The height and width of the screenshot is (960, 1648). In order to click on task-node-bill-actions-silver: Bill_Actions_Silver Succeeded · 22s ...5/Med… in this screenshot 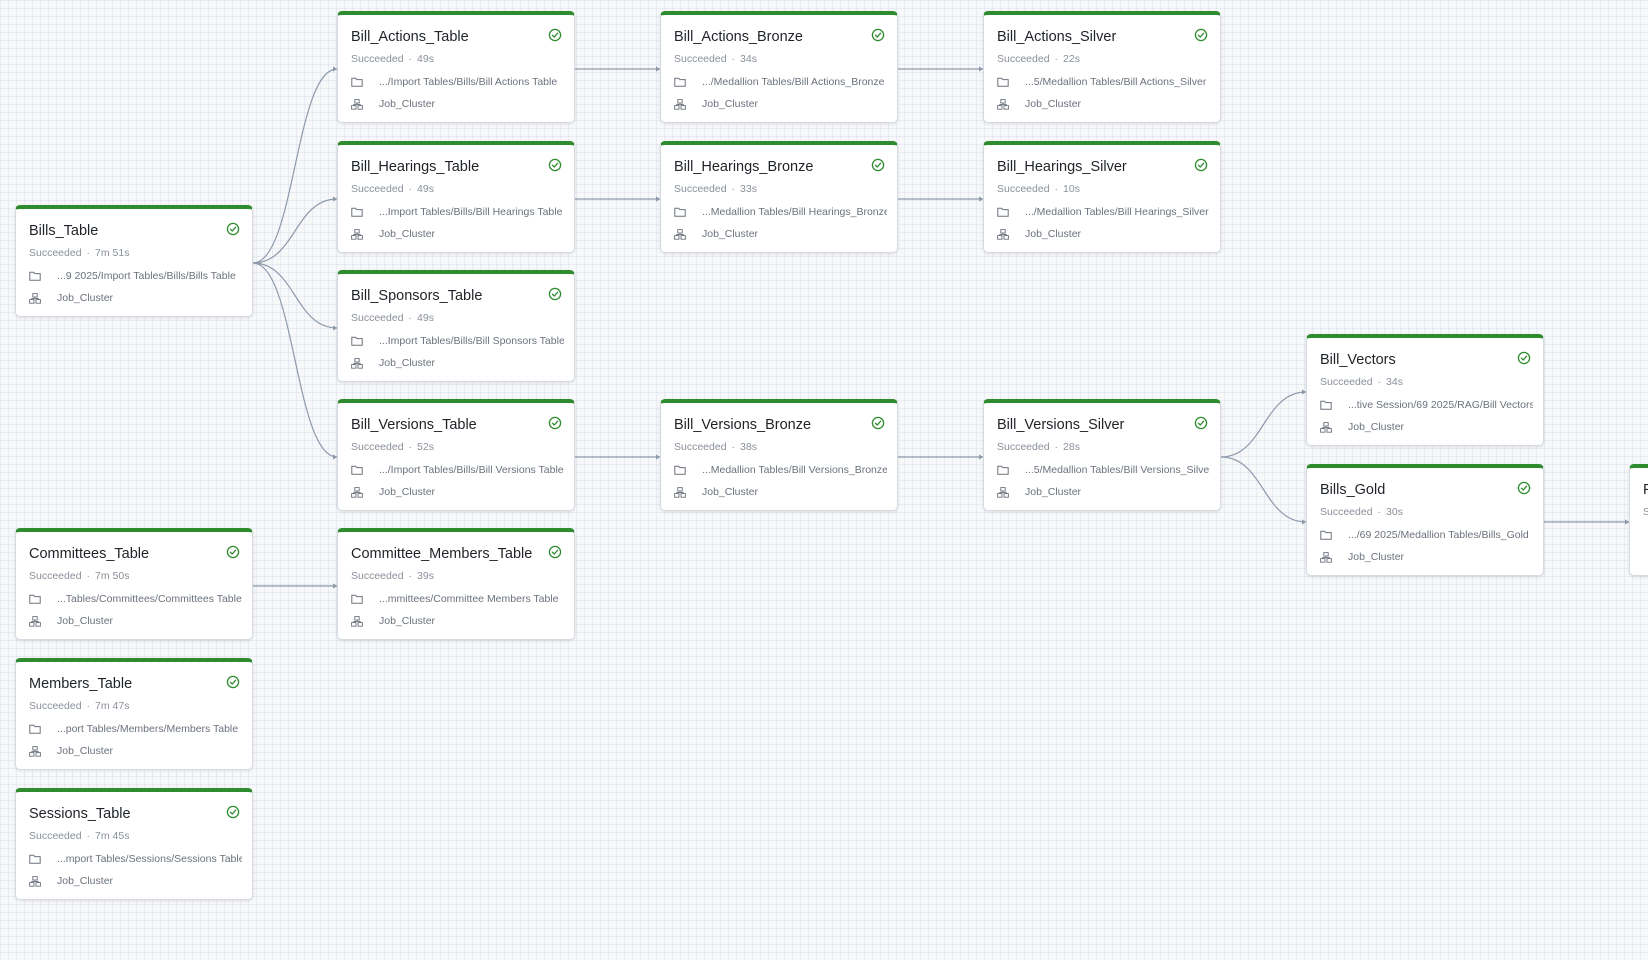, I will do `click(1102, 67)`.